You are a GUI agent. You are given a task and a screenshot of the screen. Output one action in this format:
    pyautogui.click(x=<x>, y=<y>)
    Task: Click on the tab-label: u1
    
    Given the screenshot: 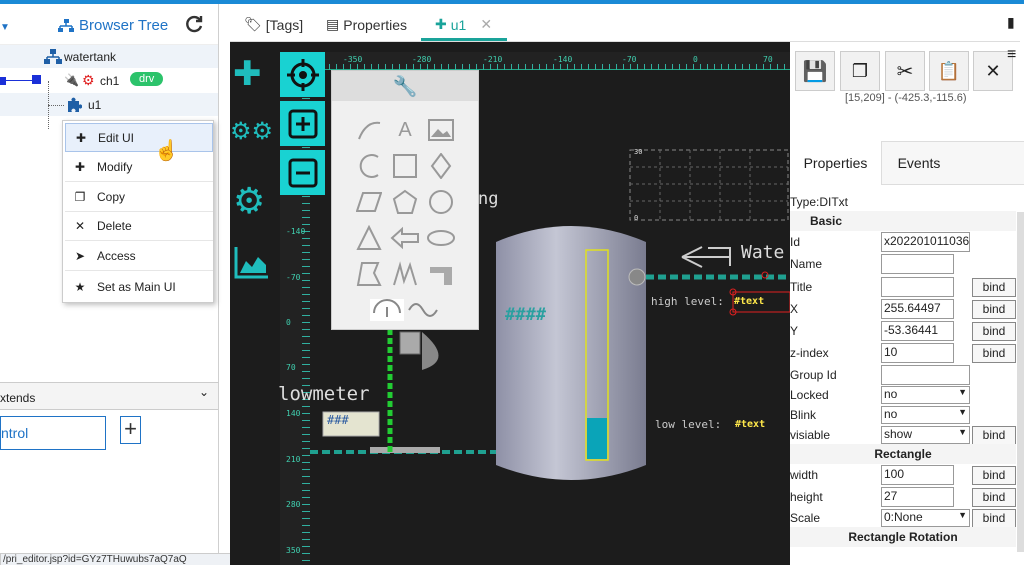 What is the action you would take?
    pyautogui.click(x=458, y=24)
    